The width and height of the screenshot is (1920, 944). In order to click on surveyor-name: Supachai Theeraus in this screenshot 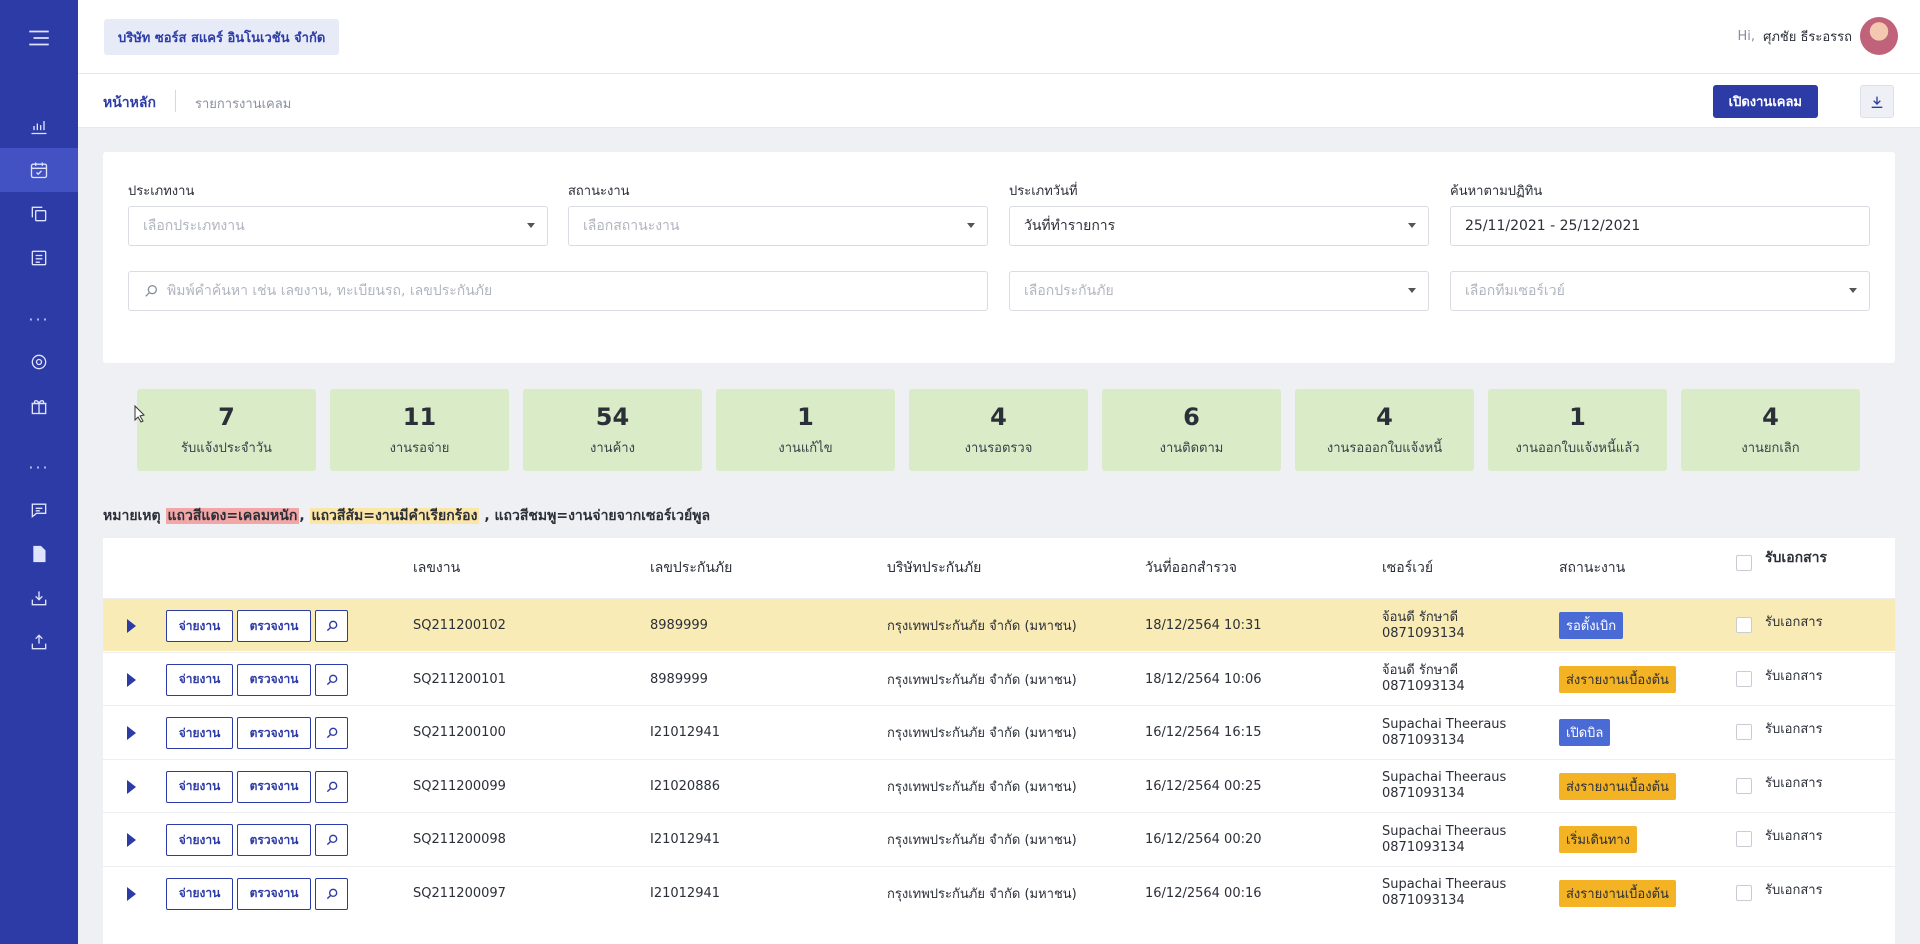, I will do `click(1444, 884)`.